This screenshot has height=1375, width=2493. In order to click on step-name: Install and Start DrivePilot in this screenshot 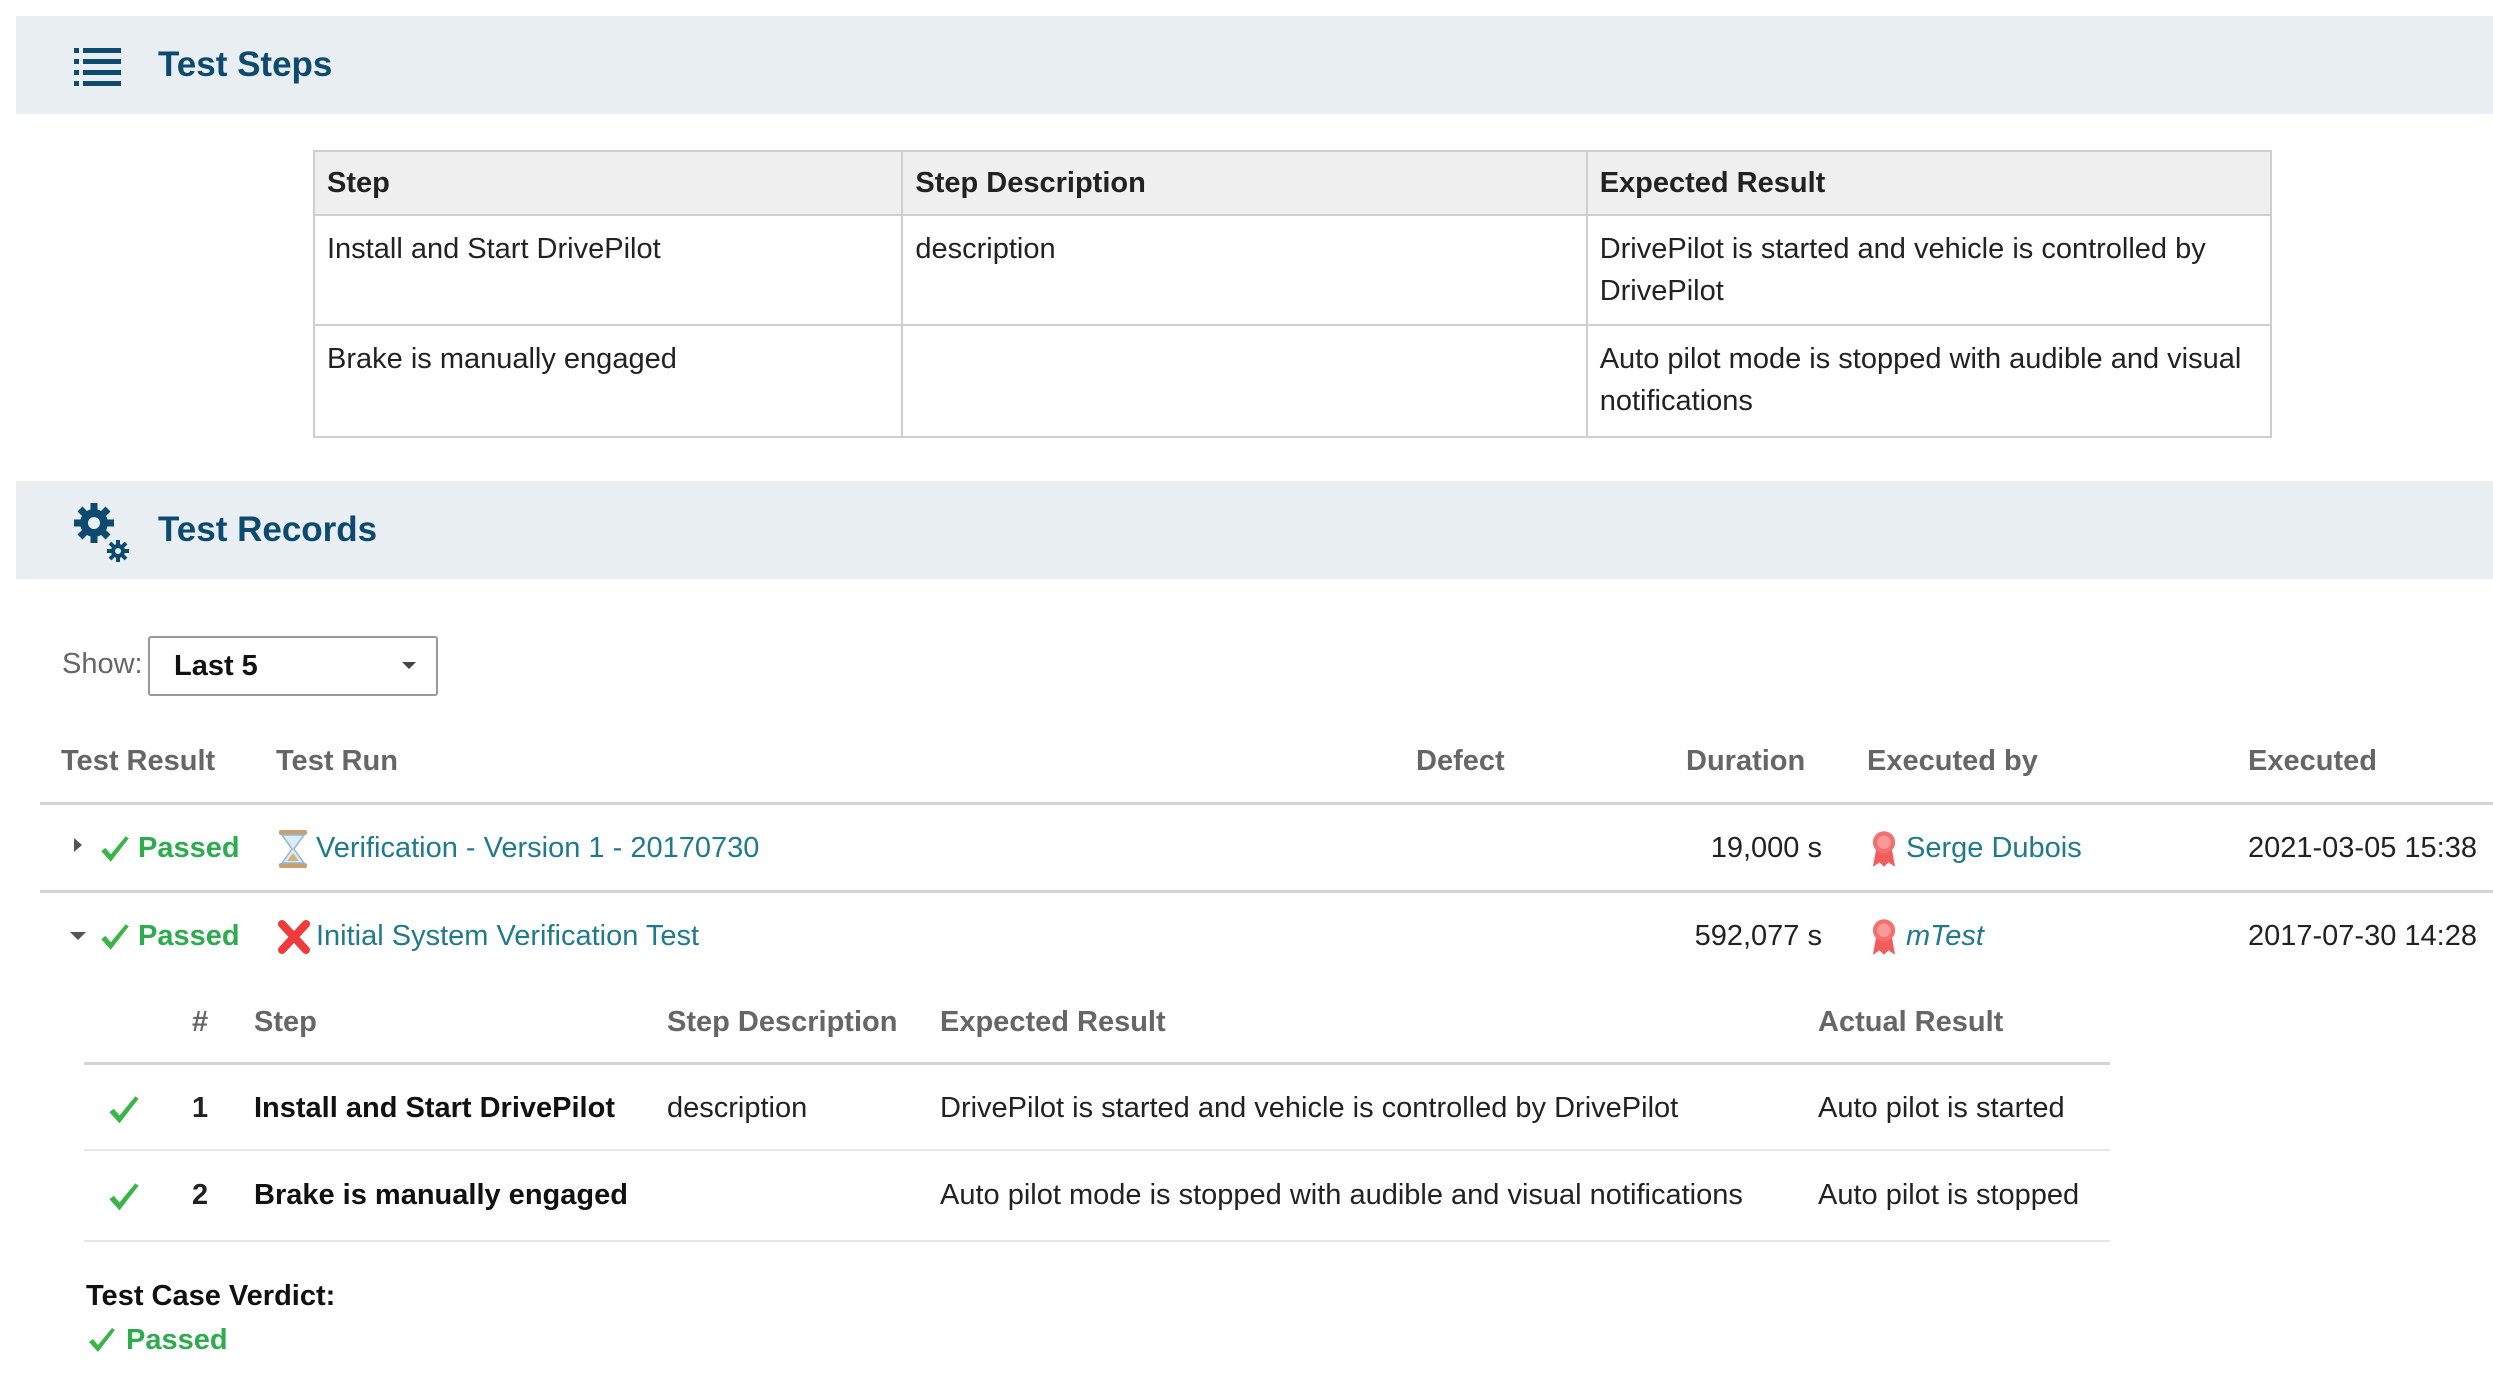, I will do `click(434, 1108)`.